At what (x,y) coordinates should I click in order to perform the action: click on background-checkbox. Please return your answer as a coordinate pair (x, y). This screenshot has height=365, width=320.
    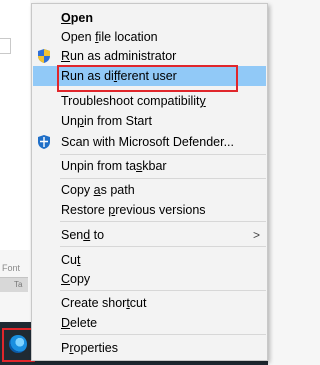
    Looking at the image, I should click on (5, 46).